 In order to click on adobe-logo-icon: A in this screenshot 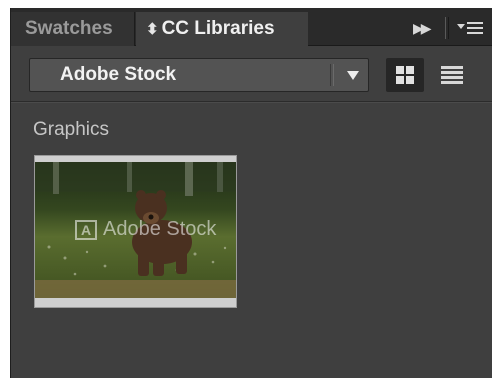, I will do `click(86, 229)`.